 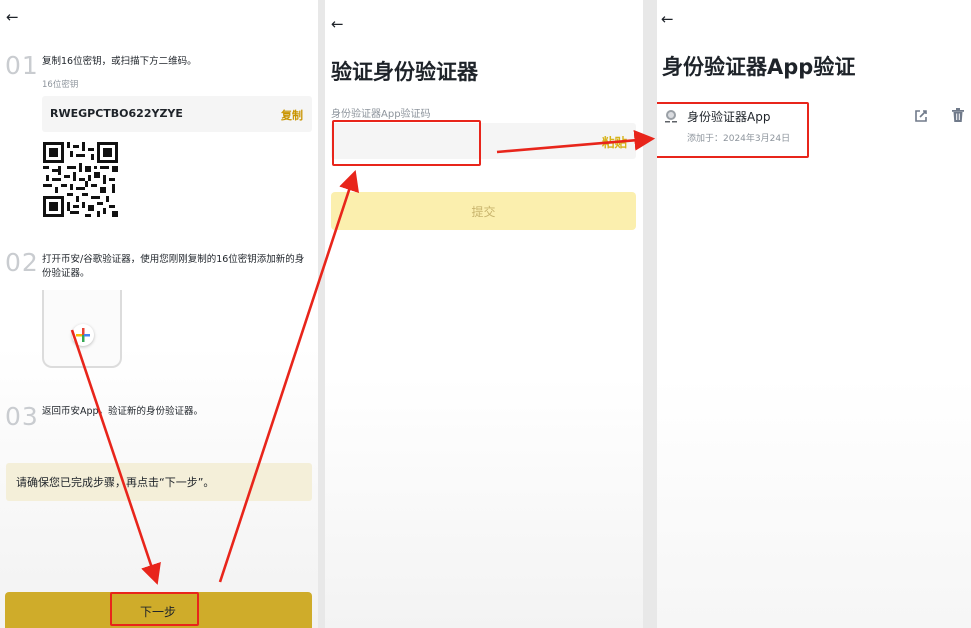 What do you see at coordinates (115, 482) in the screenshot?
I see `notice-text: 请确保您已完成步骤，再点击“下一步”。` at bounding box center [115, 482].